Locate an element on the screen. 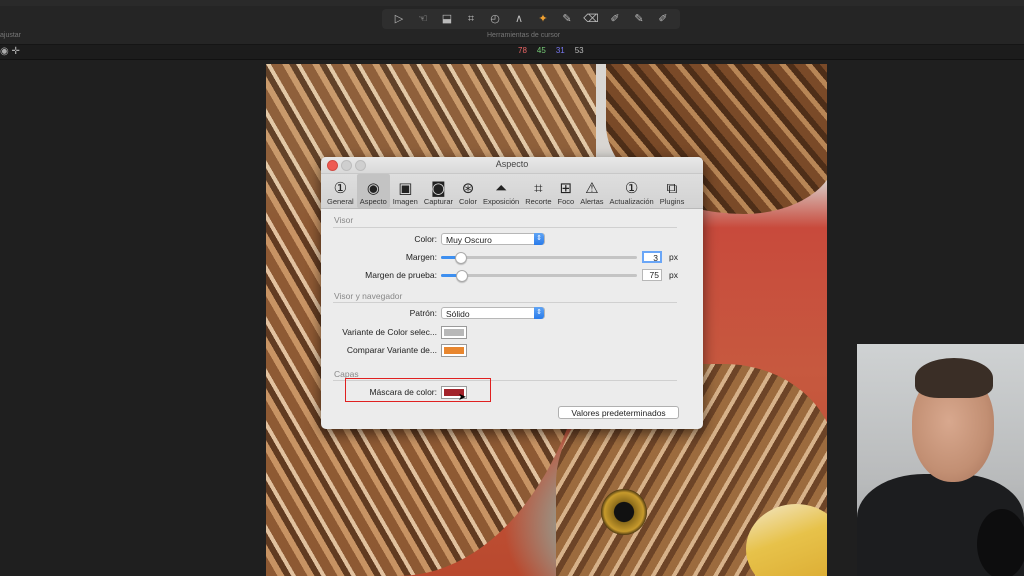 The image size is (1024, 576). defaults-button: Valores predeterminados is located at coordinates (618, 412).